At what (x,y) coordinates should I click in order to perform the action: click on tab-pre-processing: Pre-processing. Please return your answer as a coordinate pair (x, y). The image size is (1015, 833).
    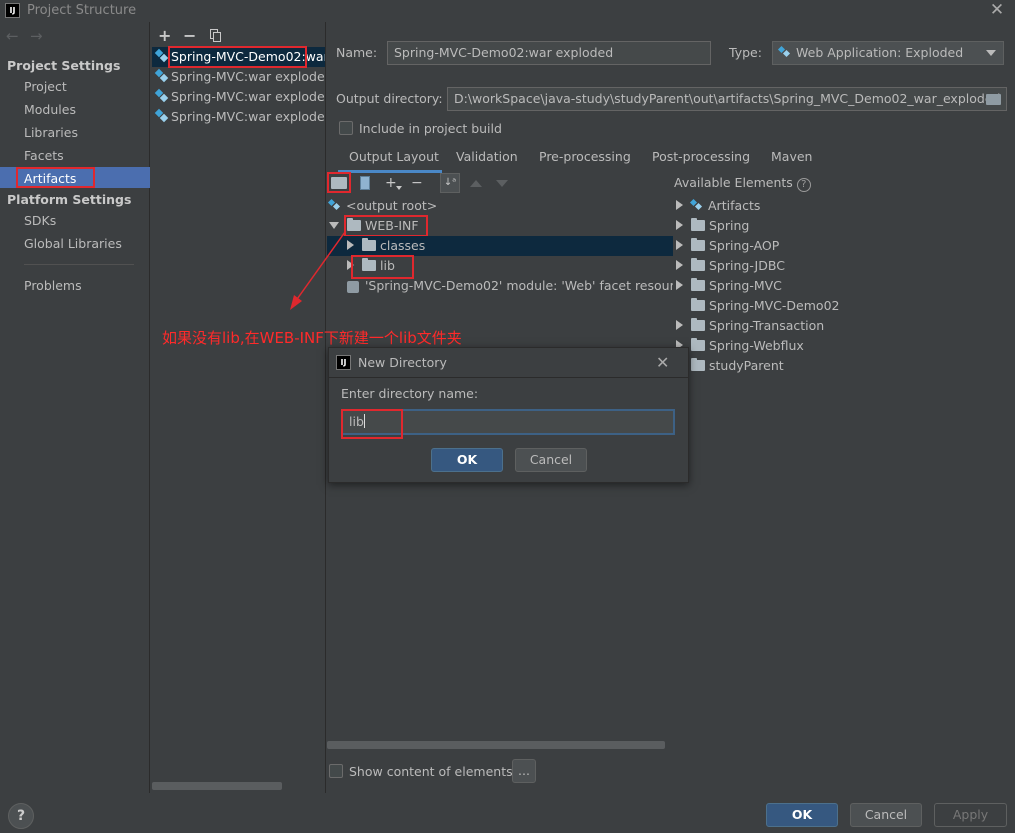
    Looking at the image, I should click on (585, 159).